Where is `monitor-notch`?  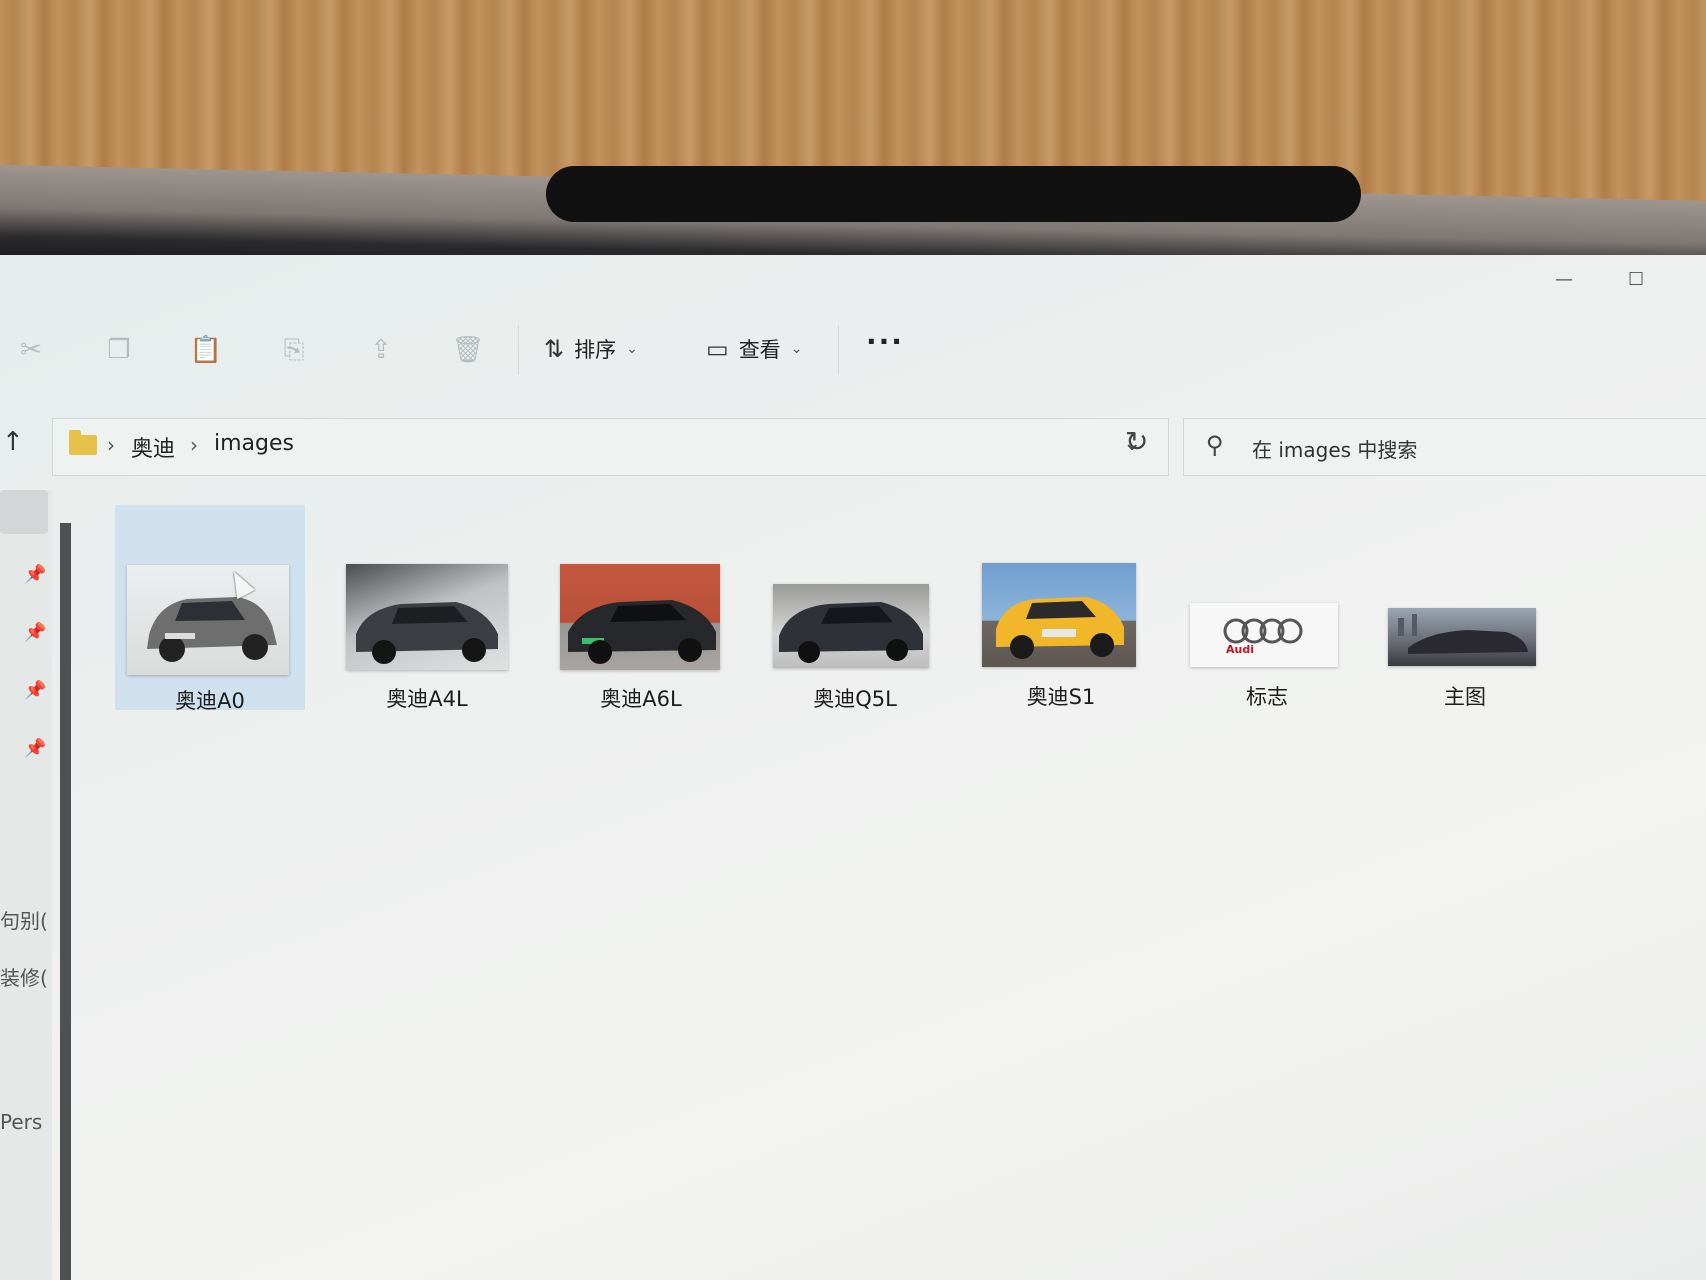
monitor-notch is located at coordinates (953, 194).